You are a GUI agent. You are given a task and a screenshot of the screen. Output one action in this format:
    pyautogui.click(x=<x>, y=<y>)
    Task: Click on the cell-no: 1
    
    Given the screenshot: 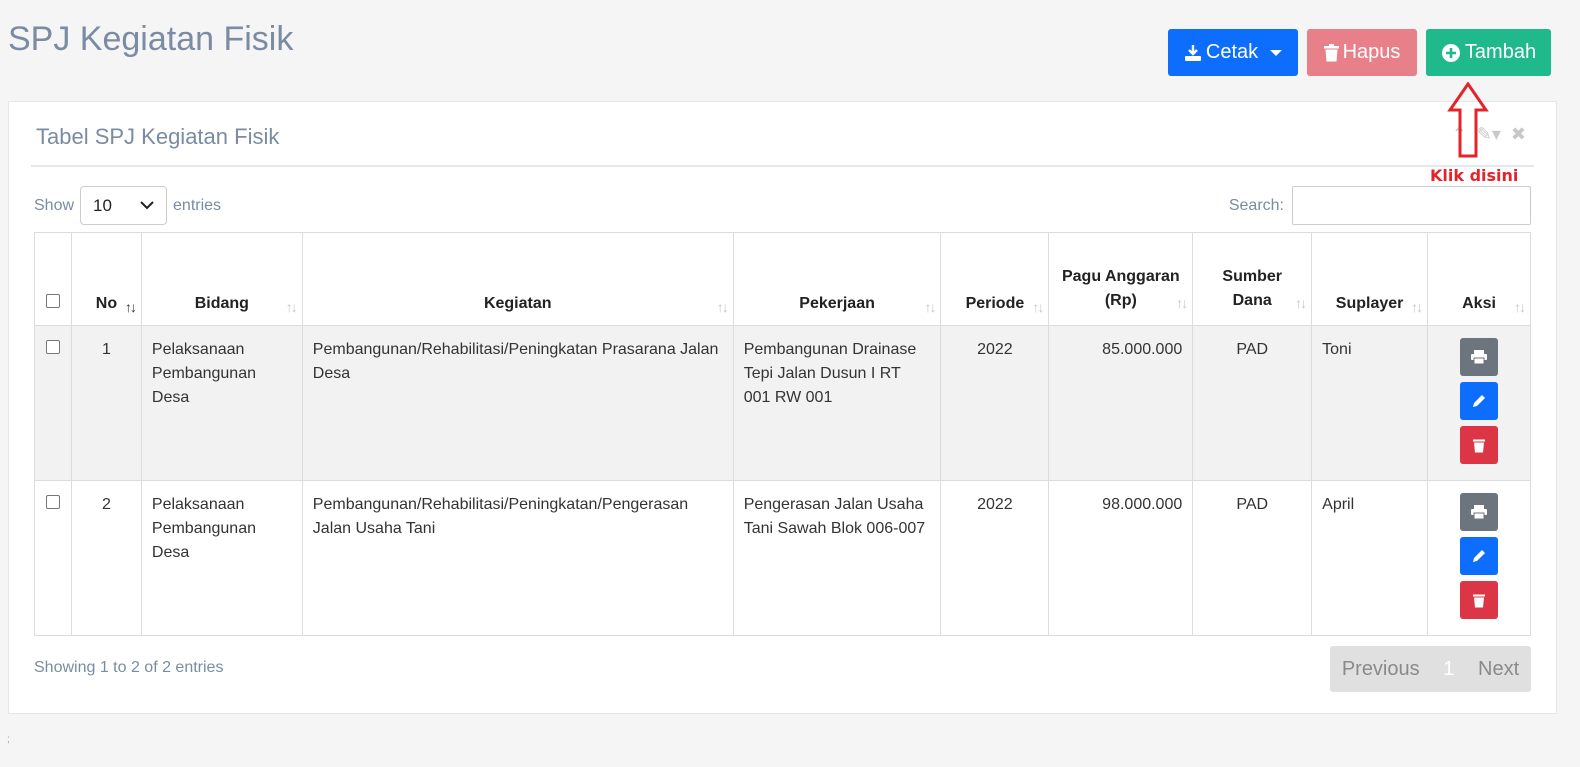 What is the action you would take?
    pyautogui.click(x=106, y=403)
    